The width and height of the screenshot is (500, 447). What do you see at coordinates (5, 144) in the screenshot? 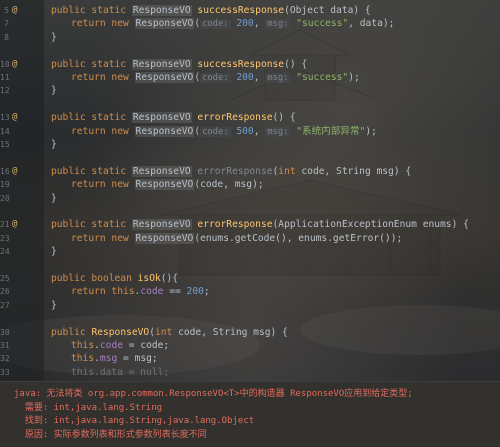
I see `line-number: 15` at bounding box center [5, 144].